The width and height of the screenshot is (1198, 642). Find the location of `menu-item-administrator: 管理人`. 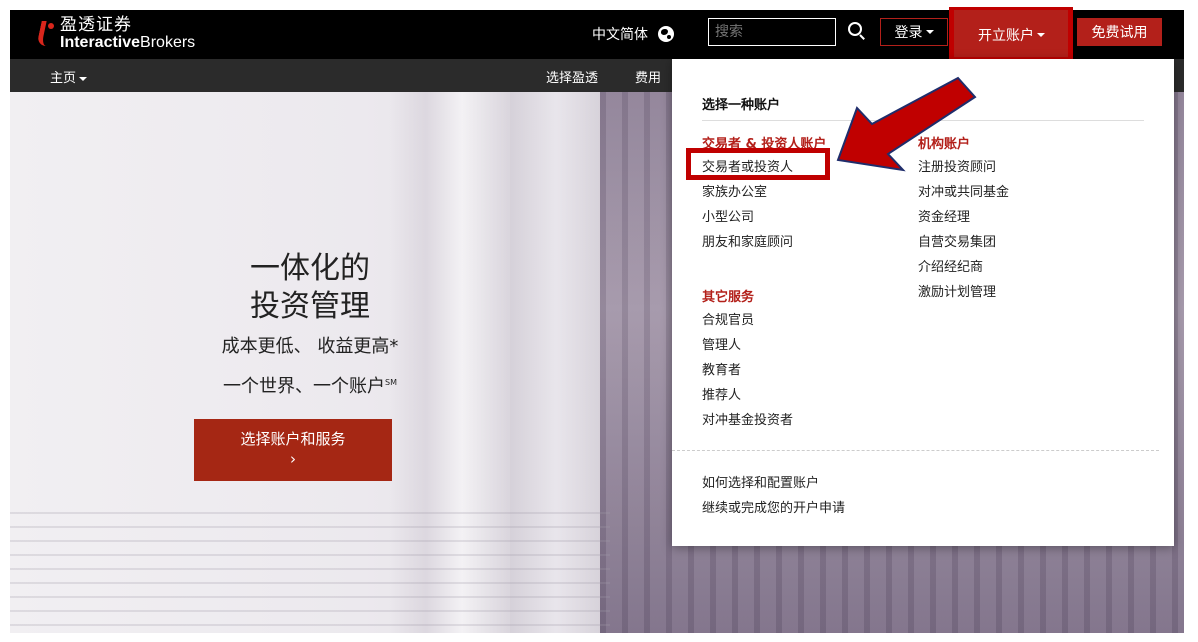

menu-item-administrator: 管理人 is located at coordinates (747, 345).